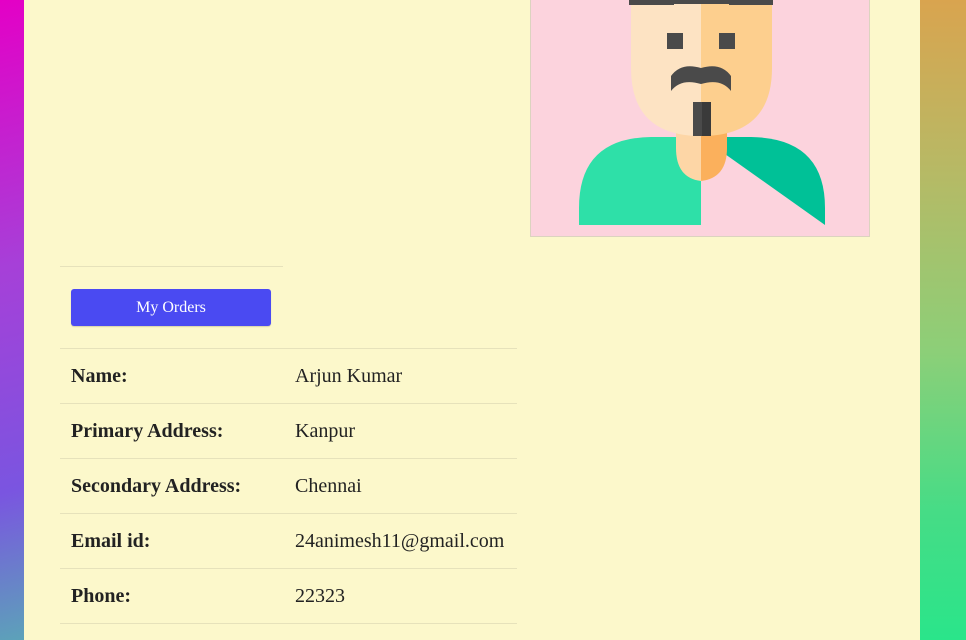 The width and height of the screenshot is (966, 640). I want to click on my-orders-button: My Orders, so click(171, 307).